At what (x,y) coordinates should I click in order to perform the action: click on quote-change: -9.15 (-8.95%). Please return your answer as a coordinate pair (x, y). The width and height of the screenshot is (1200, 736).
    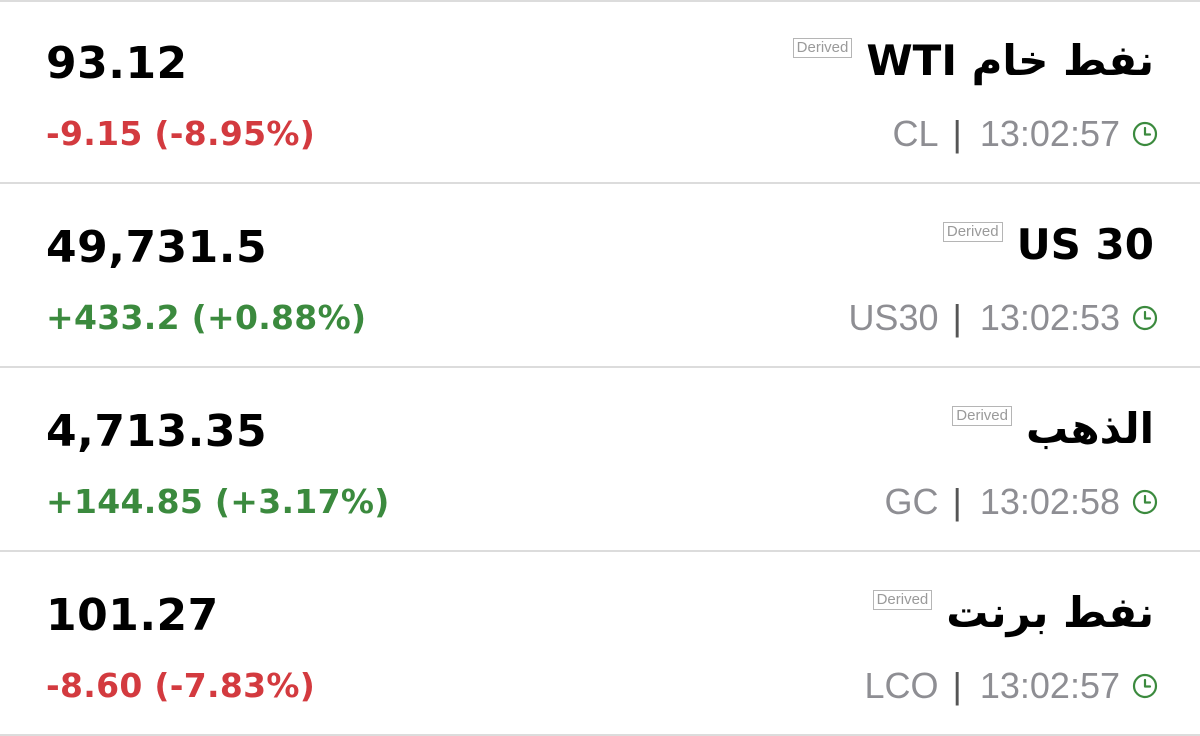
    Looking at the image, I should click on (181, 133).